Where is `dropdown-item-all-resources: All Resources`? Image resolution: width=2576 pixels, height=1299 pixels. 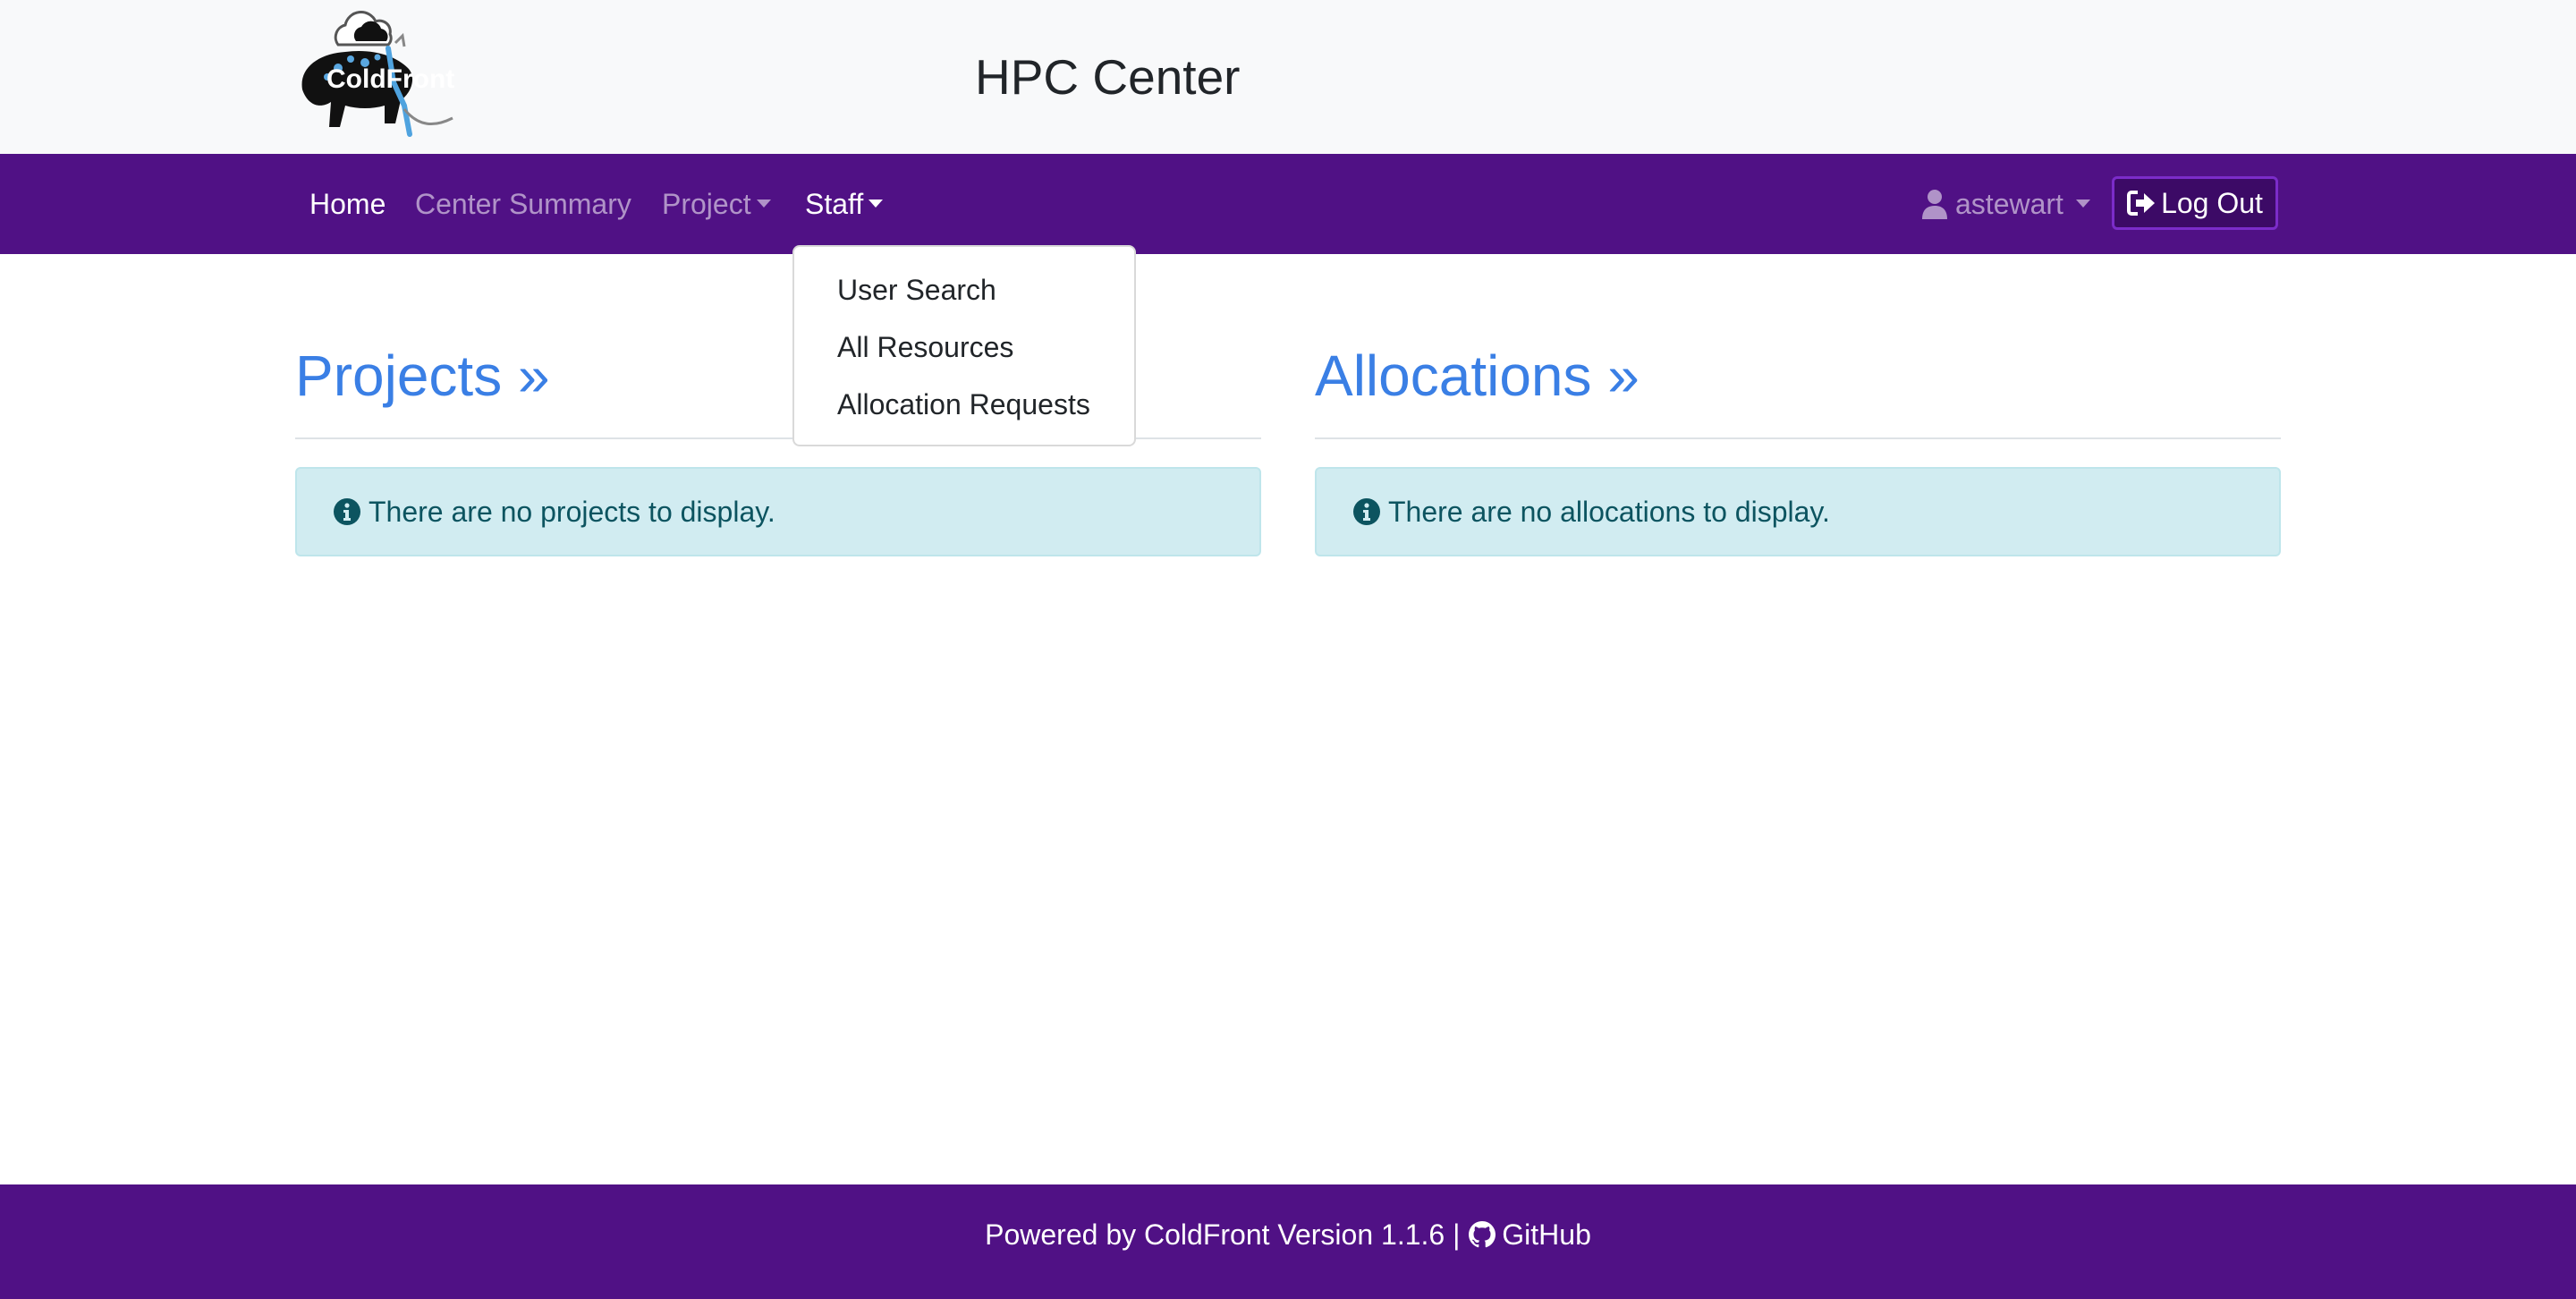
dropdown-item-all-resources: All Resources is located at coordinates (925, 347).